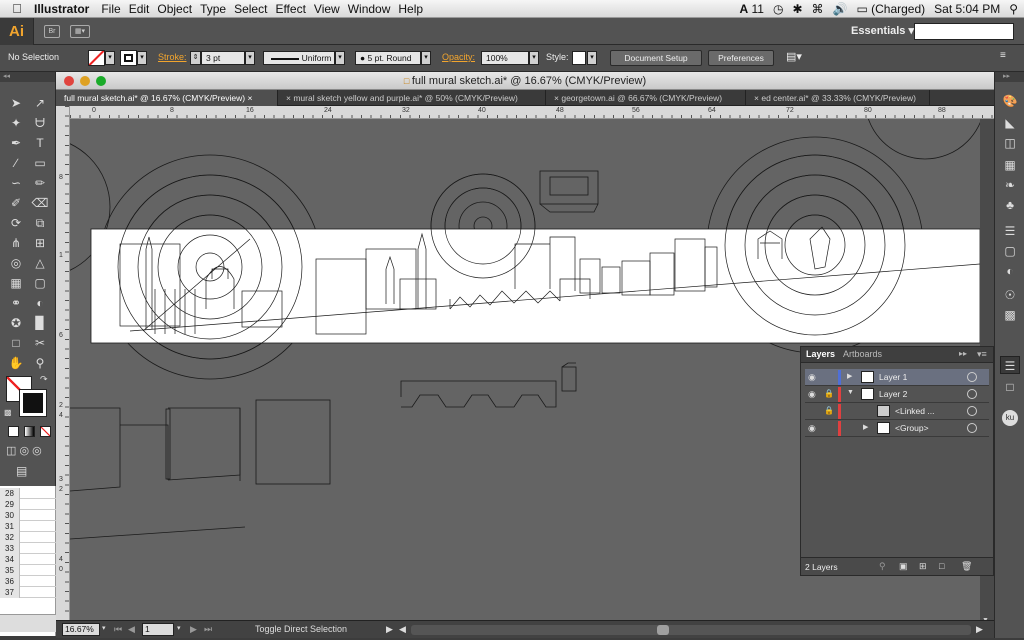 This screenshot has height=640, width=1024. What do you see at coordinates (1010, 387) in the screenshot?
I see `artboards-panel-icon: □` at bounding box center [1010, 387].